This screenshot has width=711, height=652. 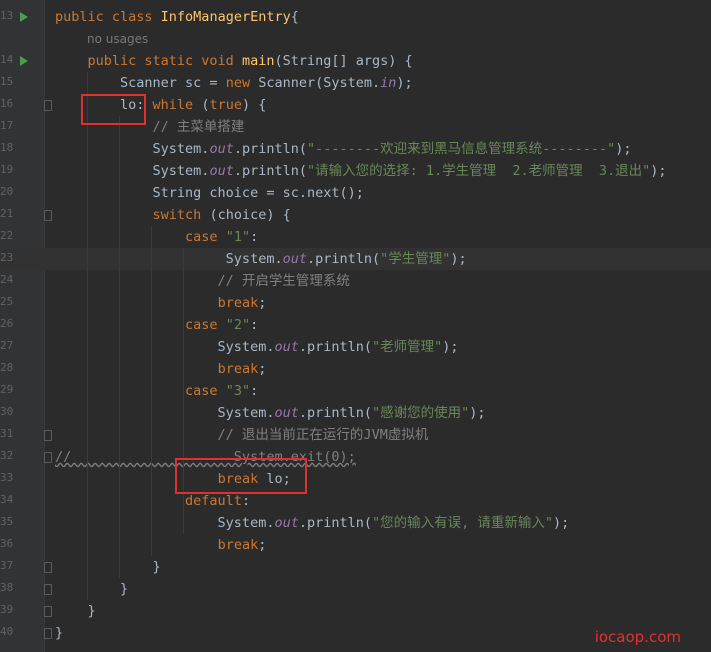 I want to click on code-line-25: 25 break;, so click(x=355, y=303).